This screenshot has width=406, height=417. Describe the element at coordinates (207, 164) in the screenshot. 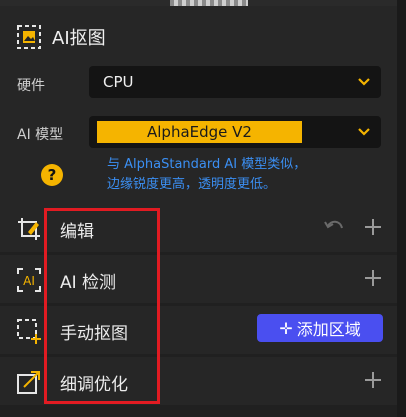

I see `description-line: 与 AlphaStandard AI 模型类似，` at that location.